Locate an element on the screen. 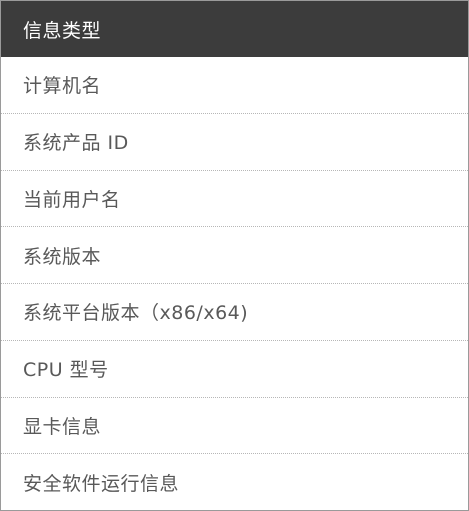  table-row-system-product-id: 系统产品 ID is located at coordinates (234, 142).